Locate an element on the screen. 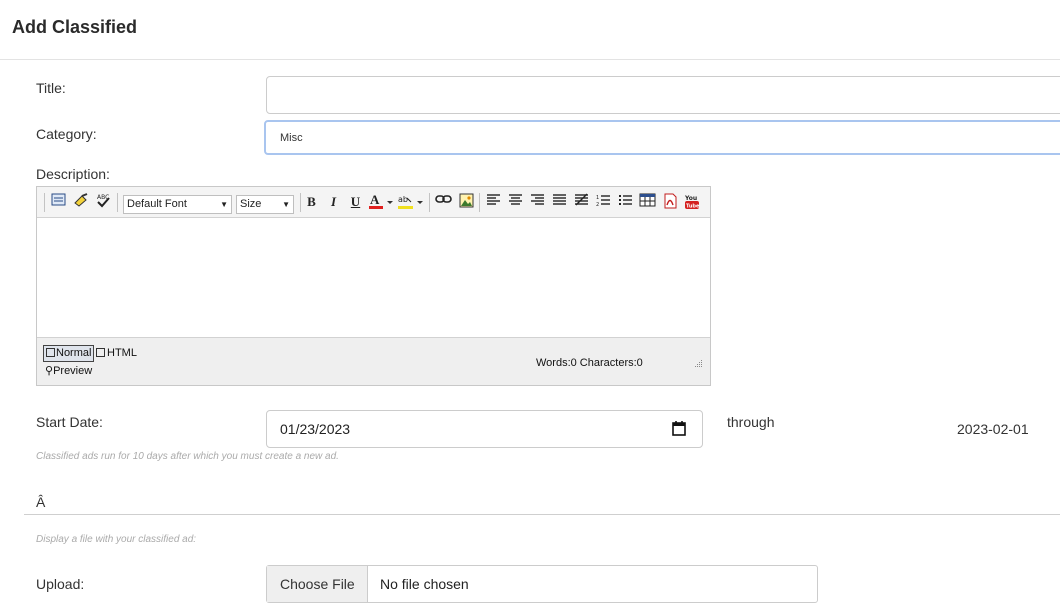 The image size is (1060, 613). html-tab-label: HTML is located at coordinates (122, 353).